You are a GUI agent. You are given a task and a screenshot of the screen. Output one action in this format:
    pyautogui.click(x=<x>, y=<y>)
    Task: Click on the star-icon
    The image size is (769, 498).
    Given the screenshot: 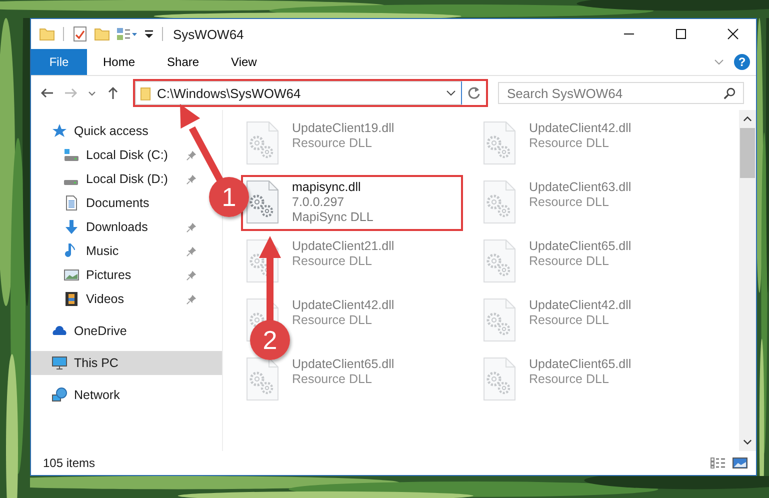 What is the action you would take?
    pyautogui.click(x=59, y=131)
    